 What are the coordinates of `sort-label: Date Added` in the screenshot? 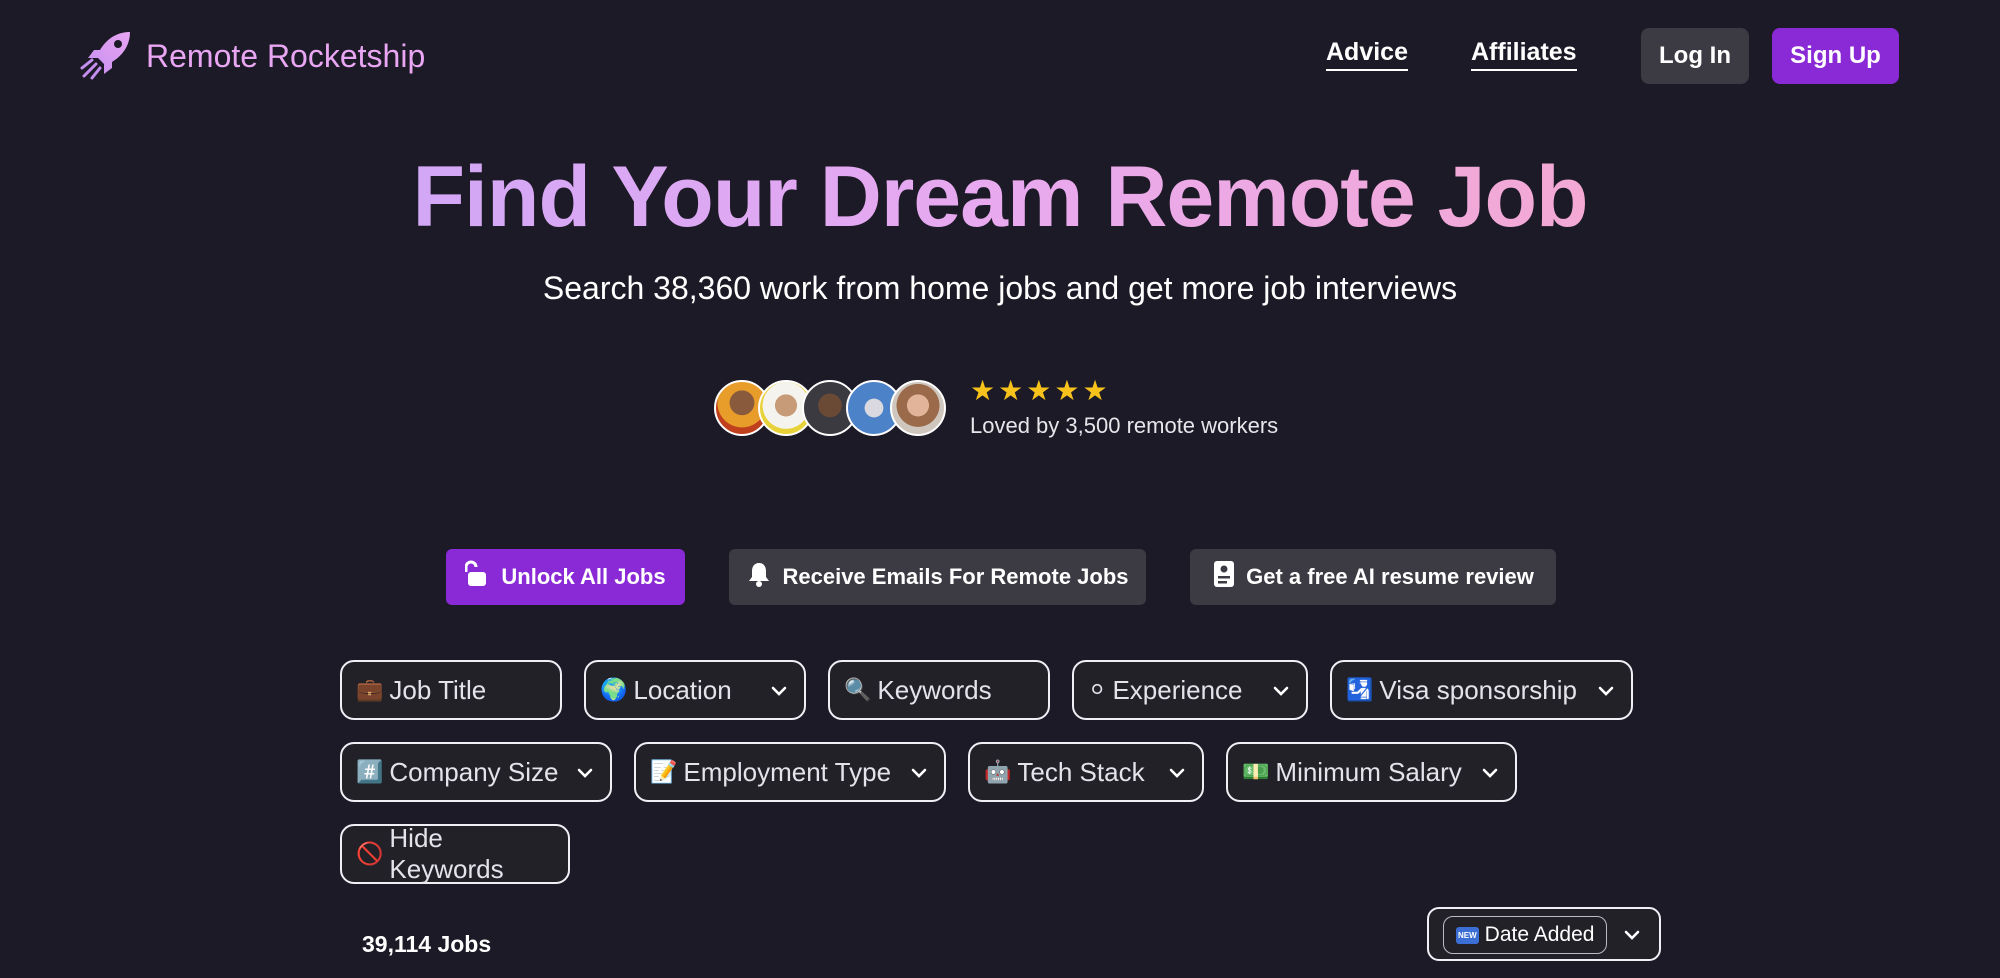 It's located at (1539, 934).